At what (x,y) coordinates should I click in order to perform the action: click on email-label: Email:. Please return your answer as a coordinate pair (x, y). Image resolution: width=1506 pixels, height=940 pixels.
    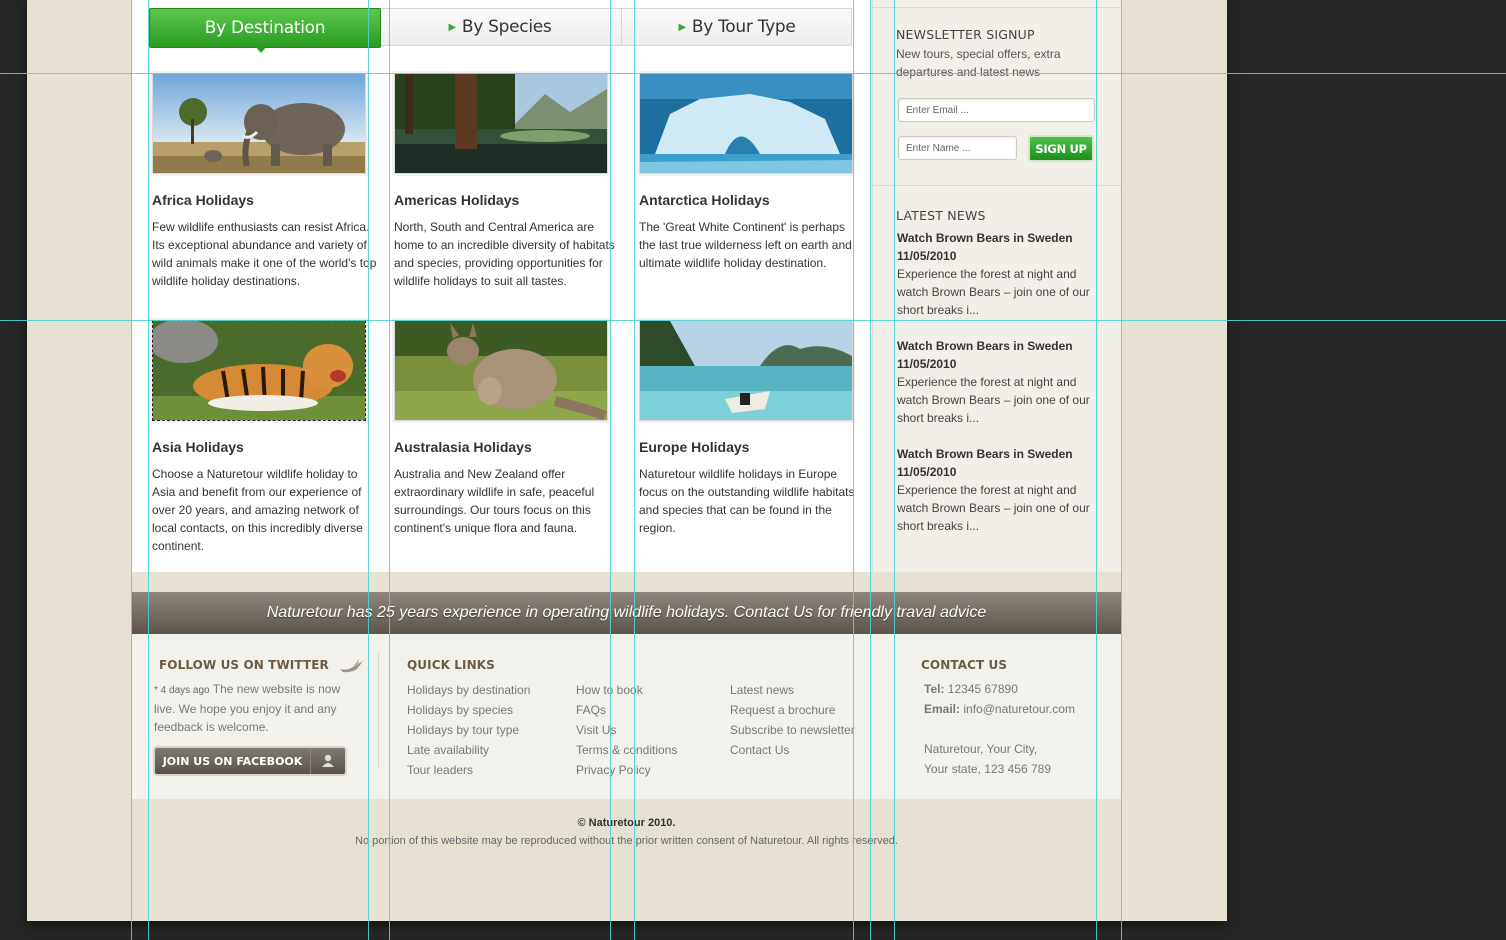
    Looking at the image, I should click on (942, 709).